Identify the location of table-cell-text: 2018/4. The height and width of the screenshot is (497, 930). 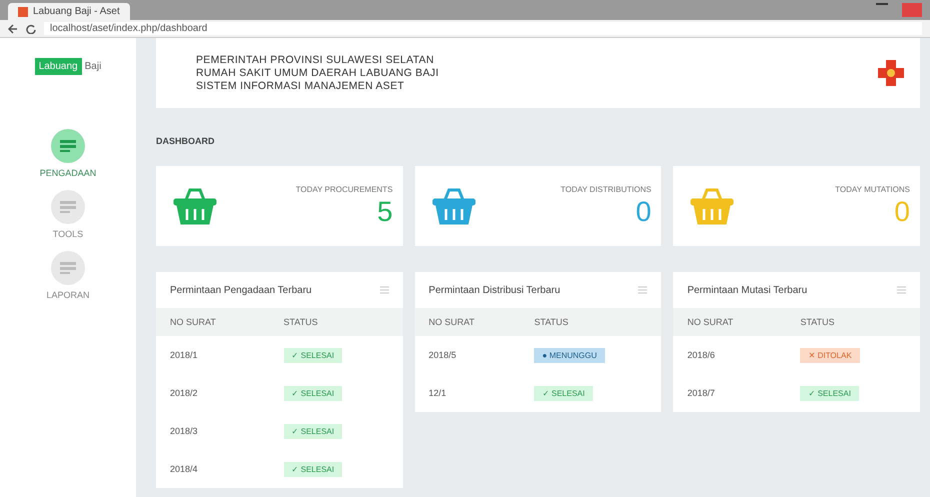
(184, 469).